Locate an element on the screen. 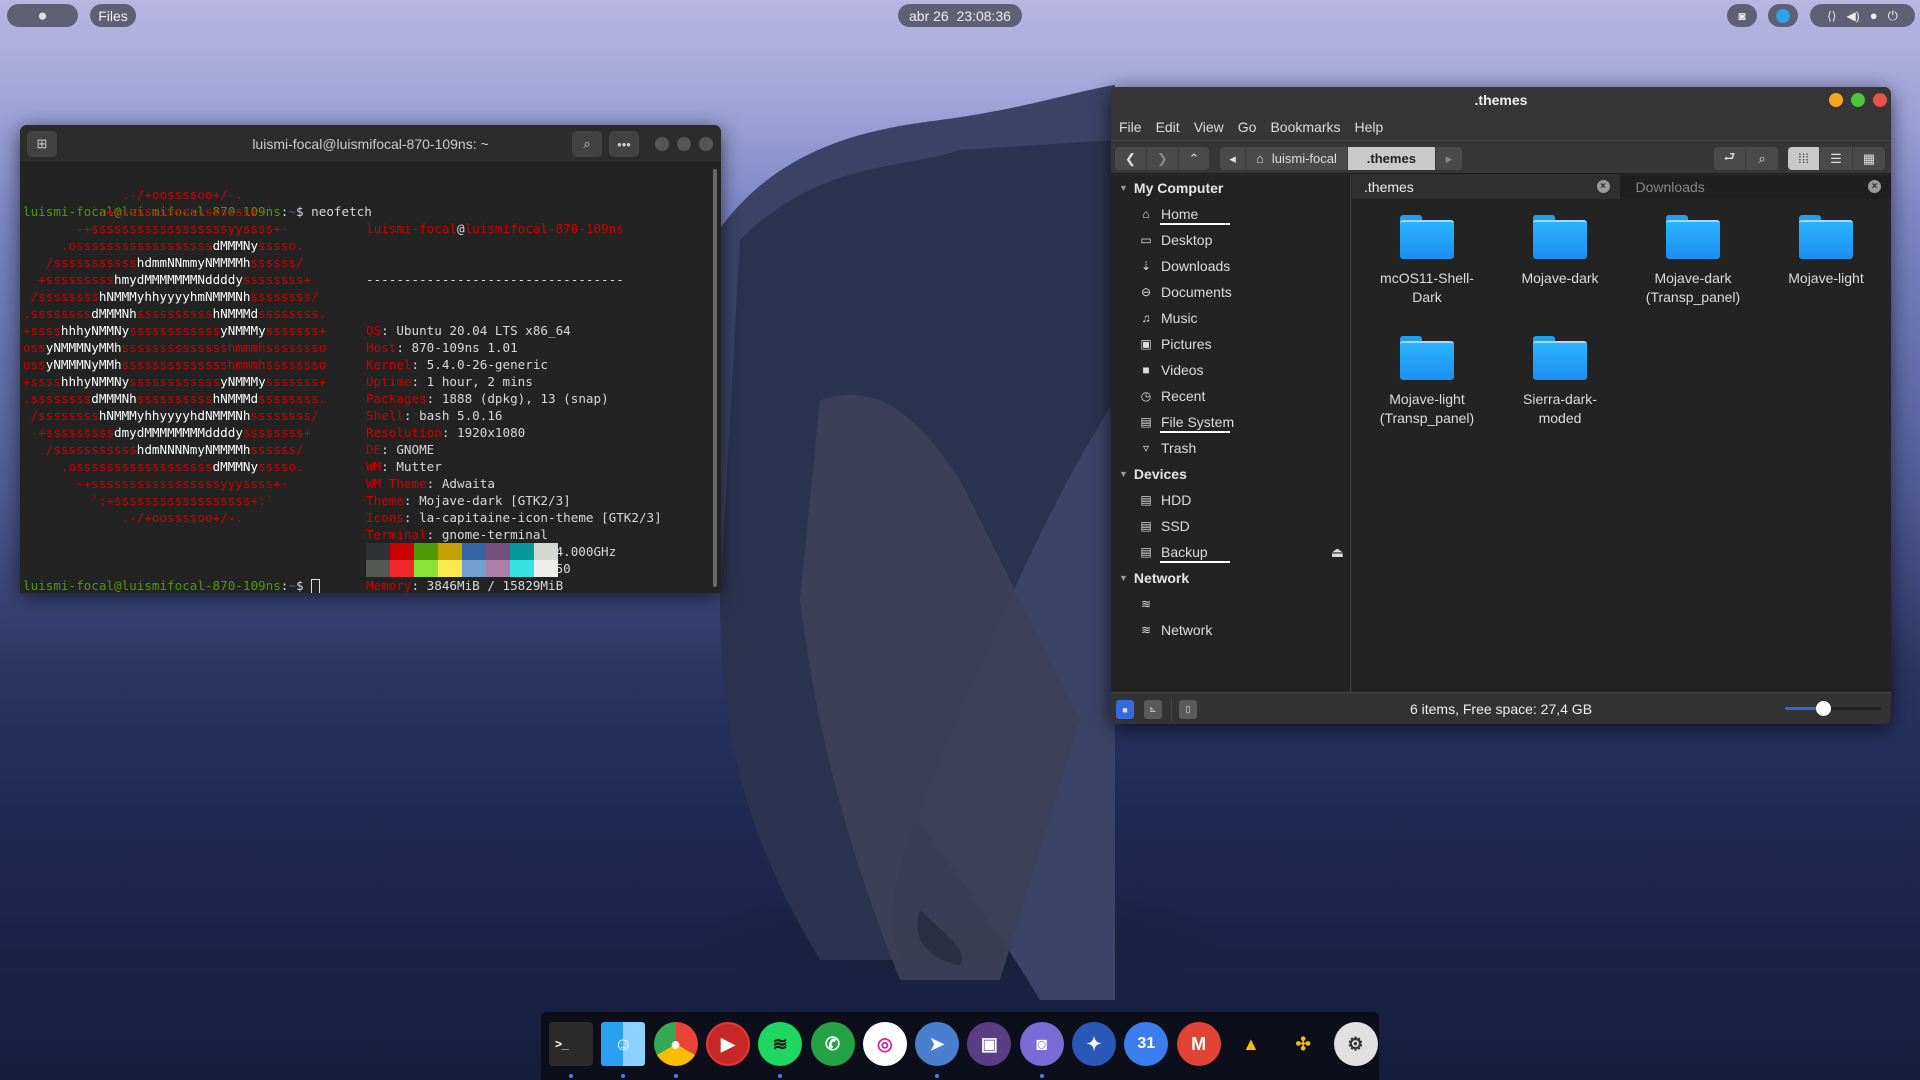 The image size is (1920, 1080). menu-file: File is located at coordinates (1130, 127).